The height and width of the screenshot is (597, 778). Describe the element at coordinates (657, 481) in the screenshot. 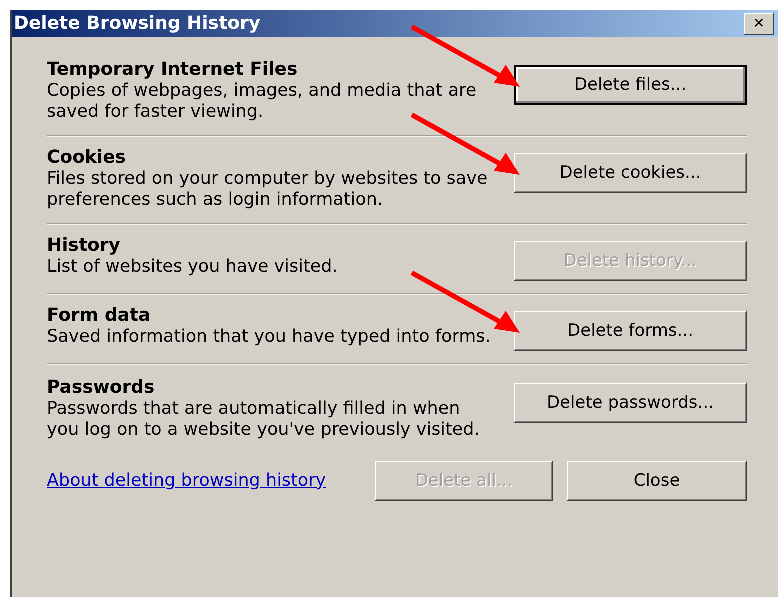

I see `close-button: Close` at that location.